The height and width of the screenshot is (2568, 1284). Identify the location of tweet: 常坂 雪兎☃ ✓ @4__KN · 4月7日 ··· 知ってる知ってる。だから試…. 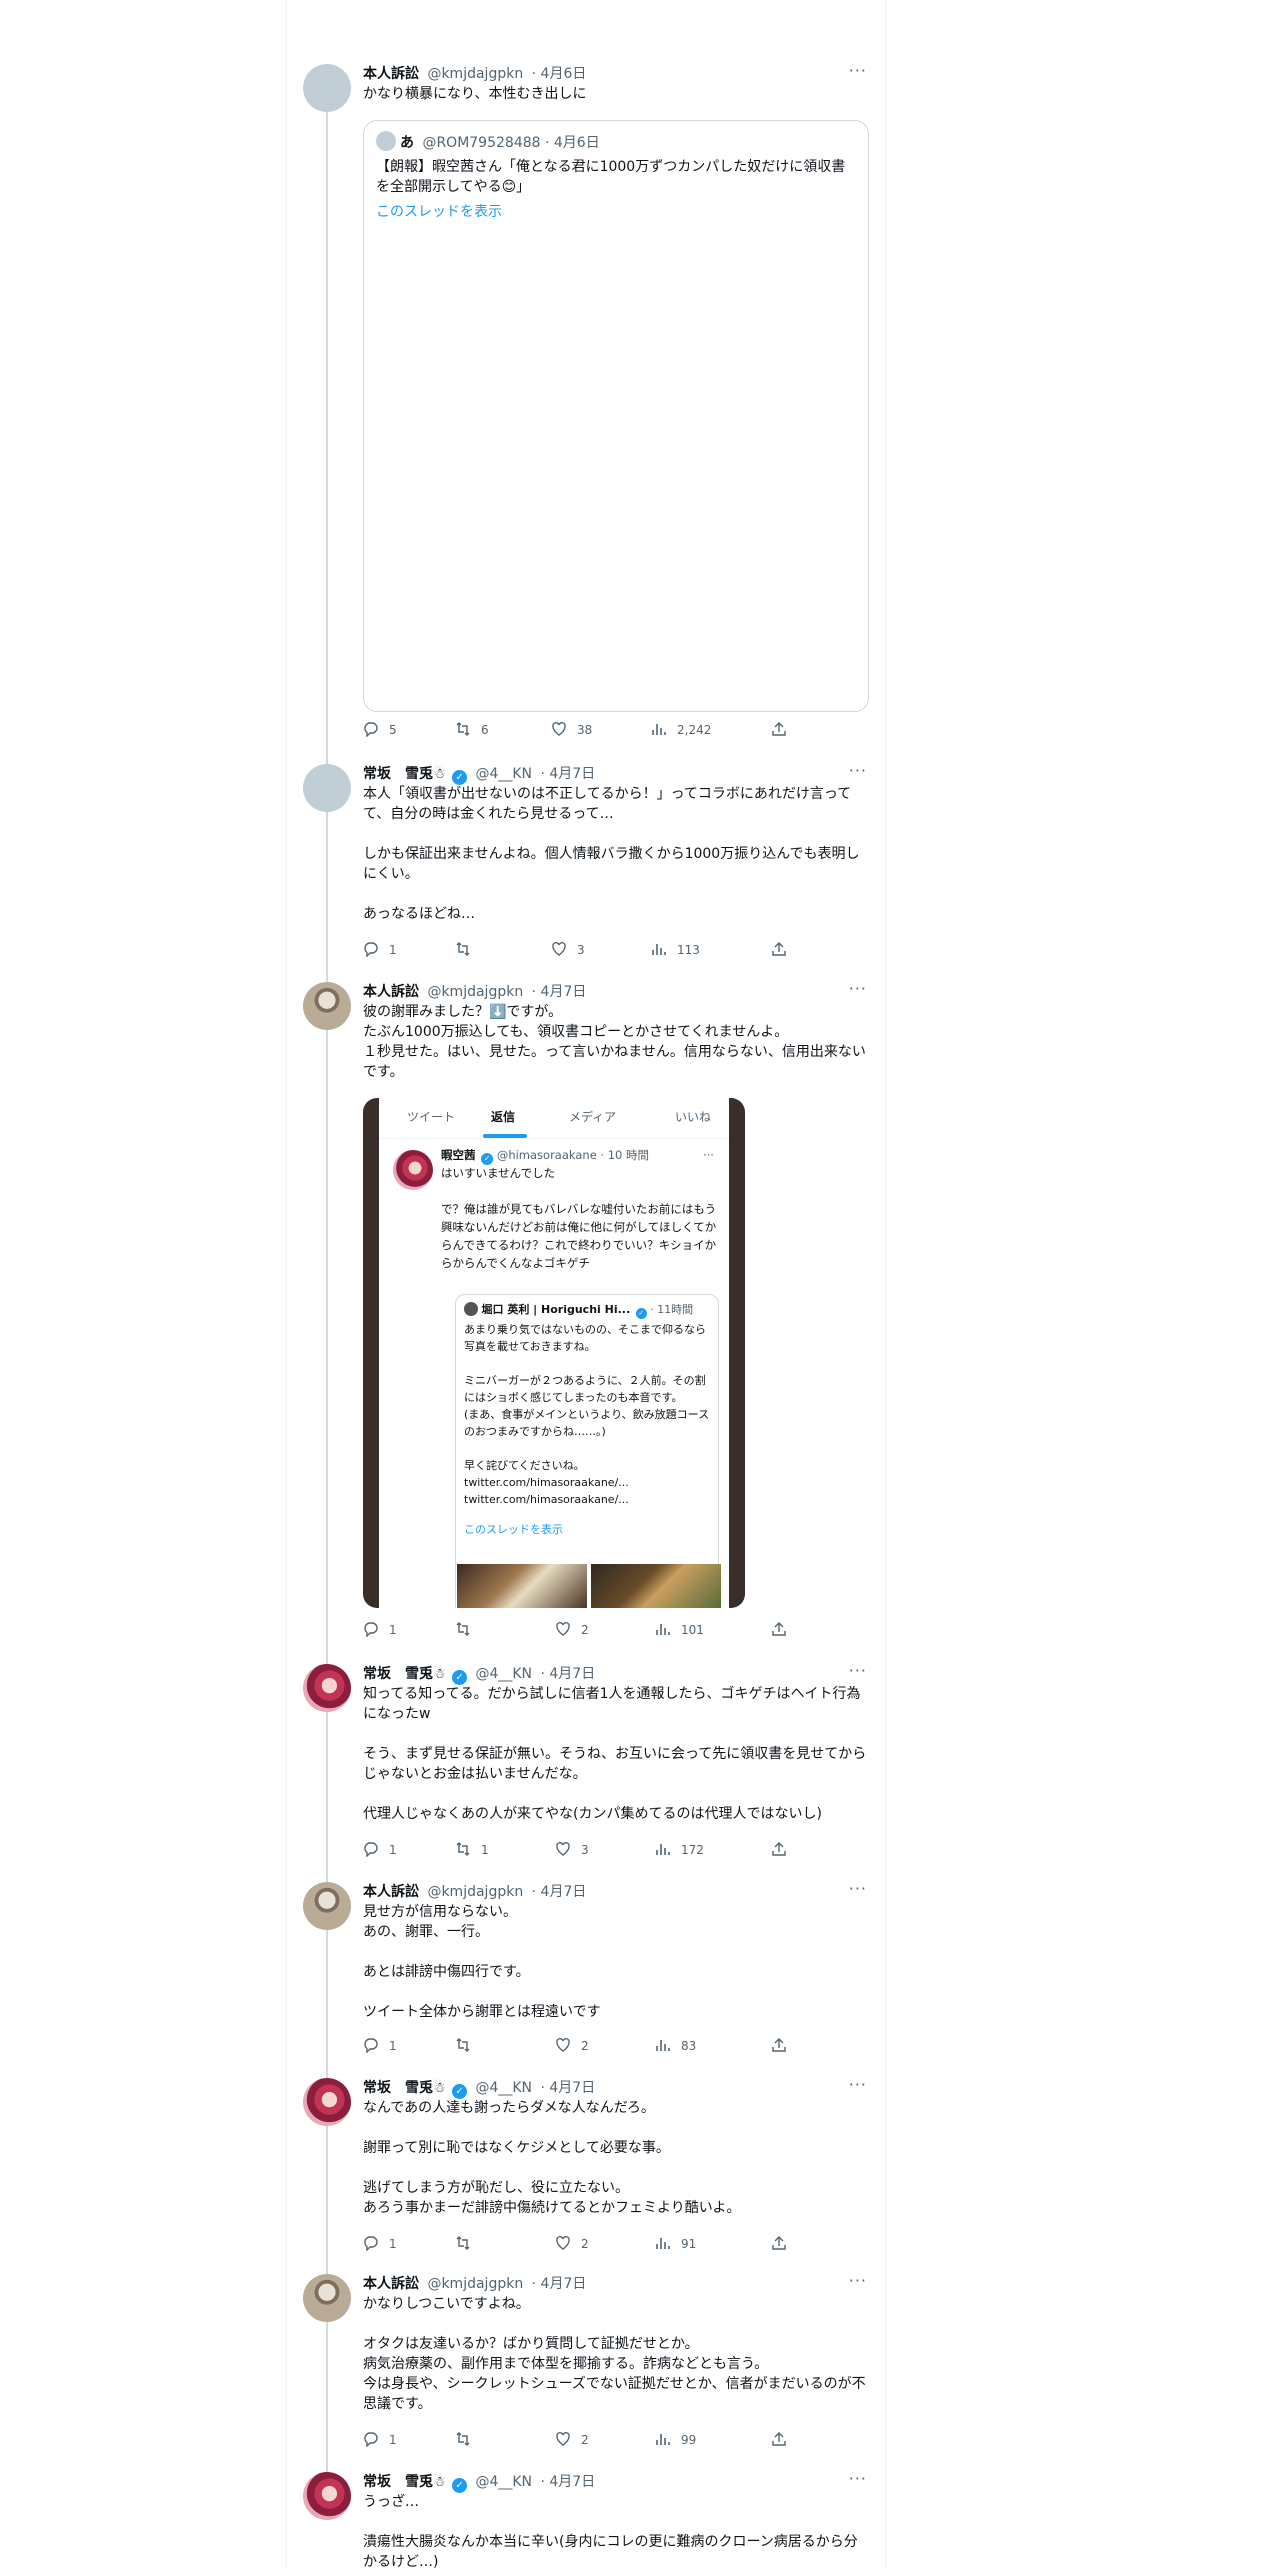
(586, 1762).